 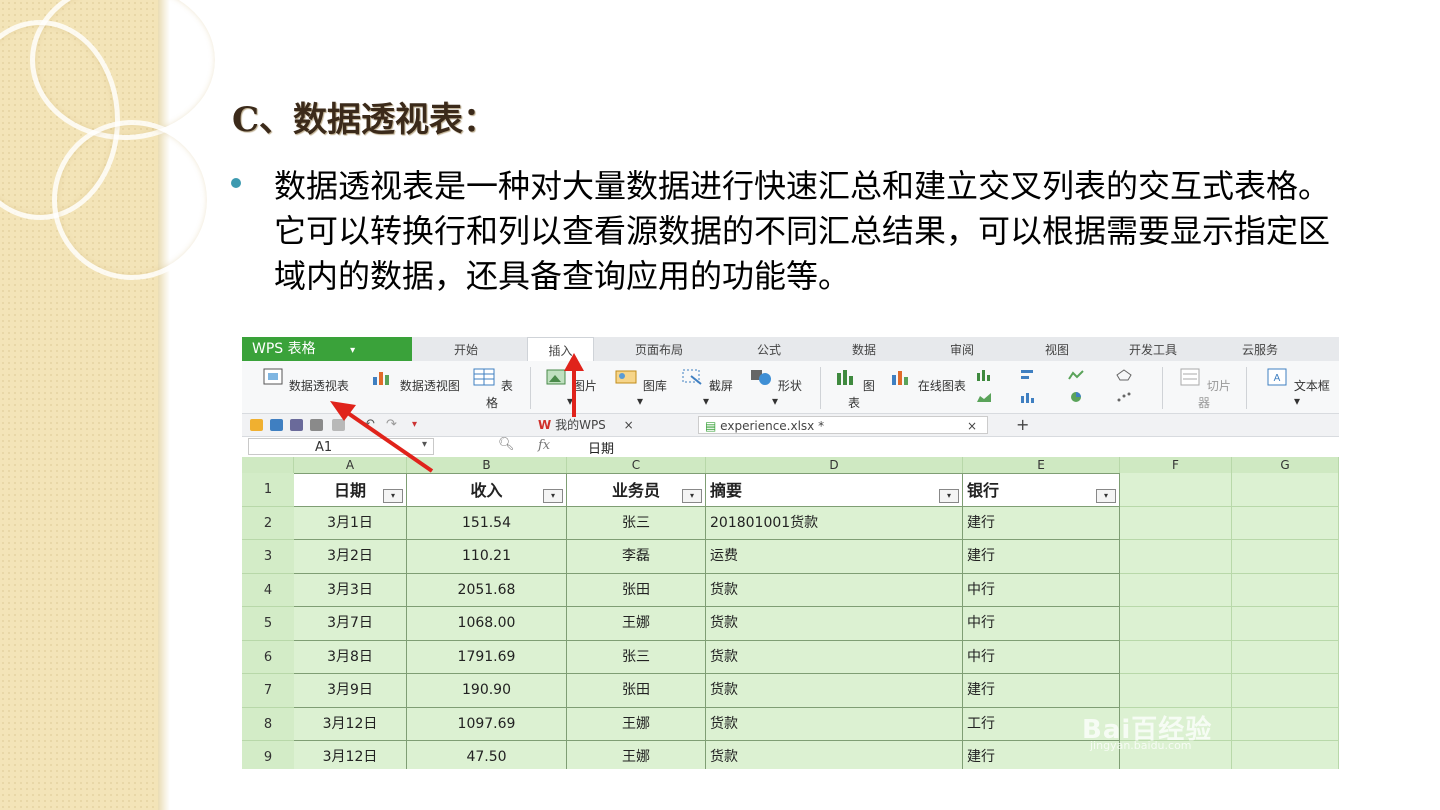 What do you see at coordinates (834, 490) in the screenshot?
I see `table-header-cell: 摘要 ▾` at bounding box center [834, 490].